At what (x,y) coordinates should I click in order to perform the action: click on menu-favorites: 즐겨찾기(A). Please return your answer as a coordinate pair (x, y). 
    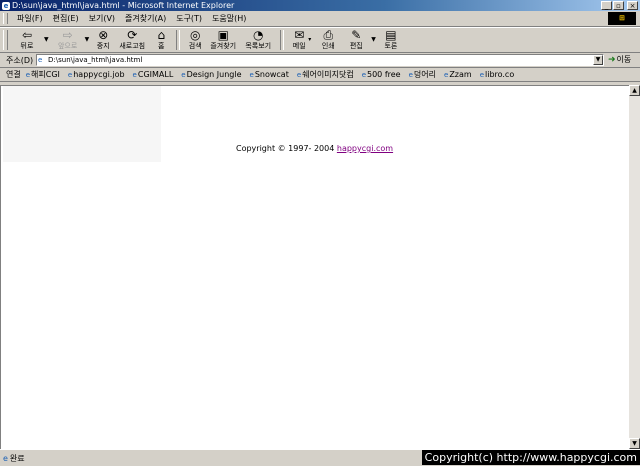
    Looking at the image, I should click on (145, 18).